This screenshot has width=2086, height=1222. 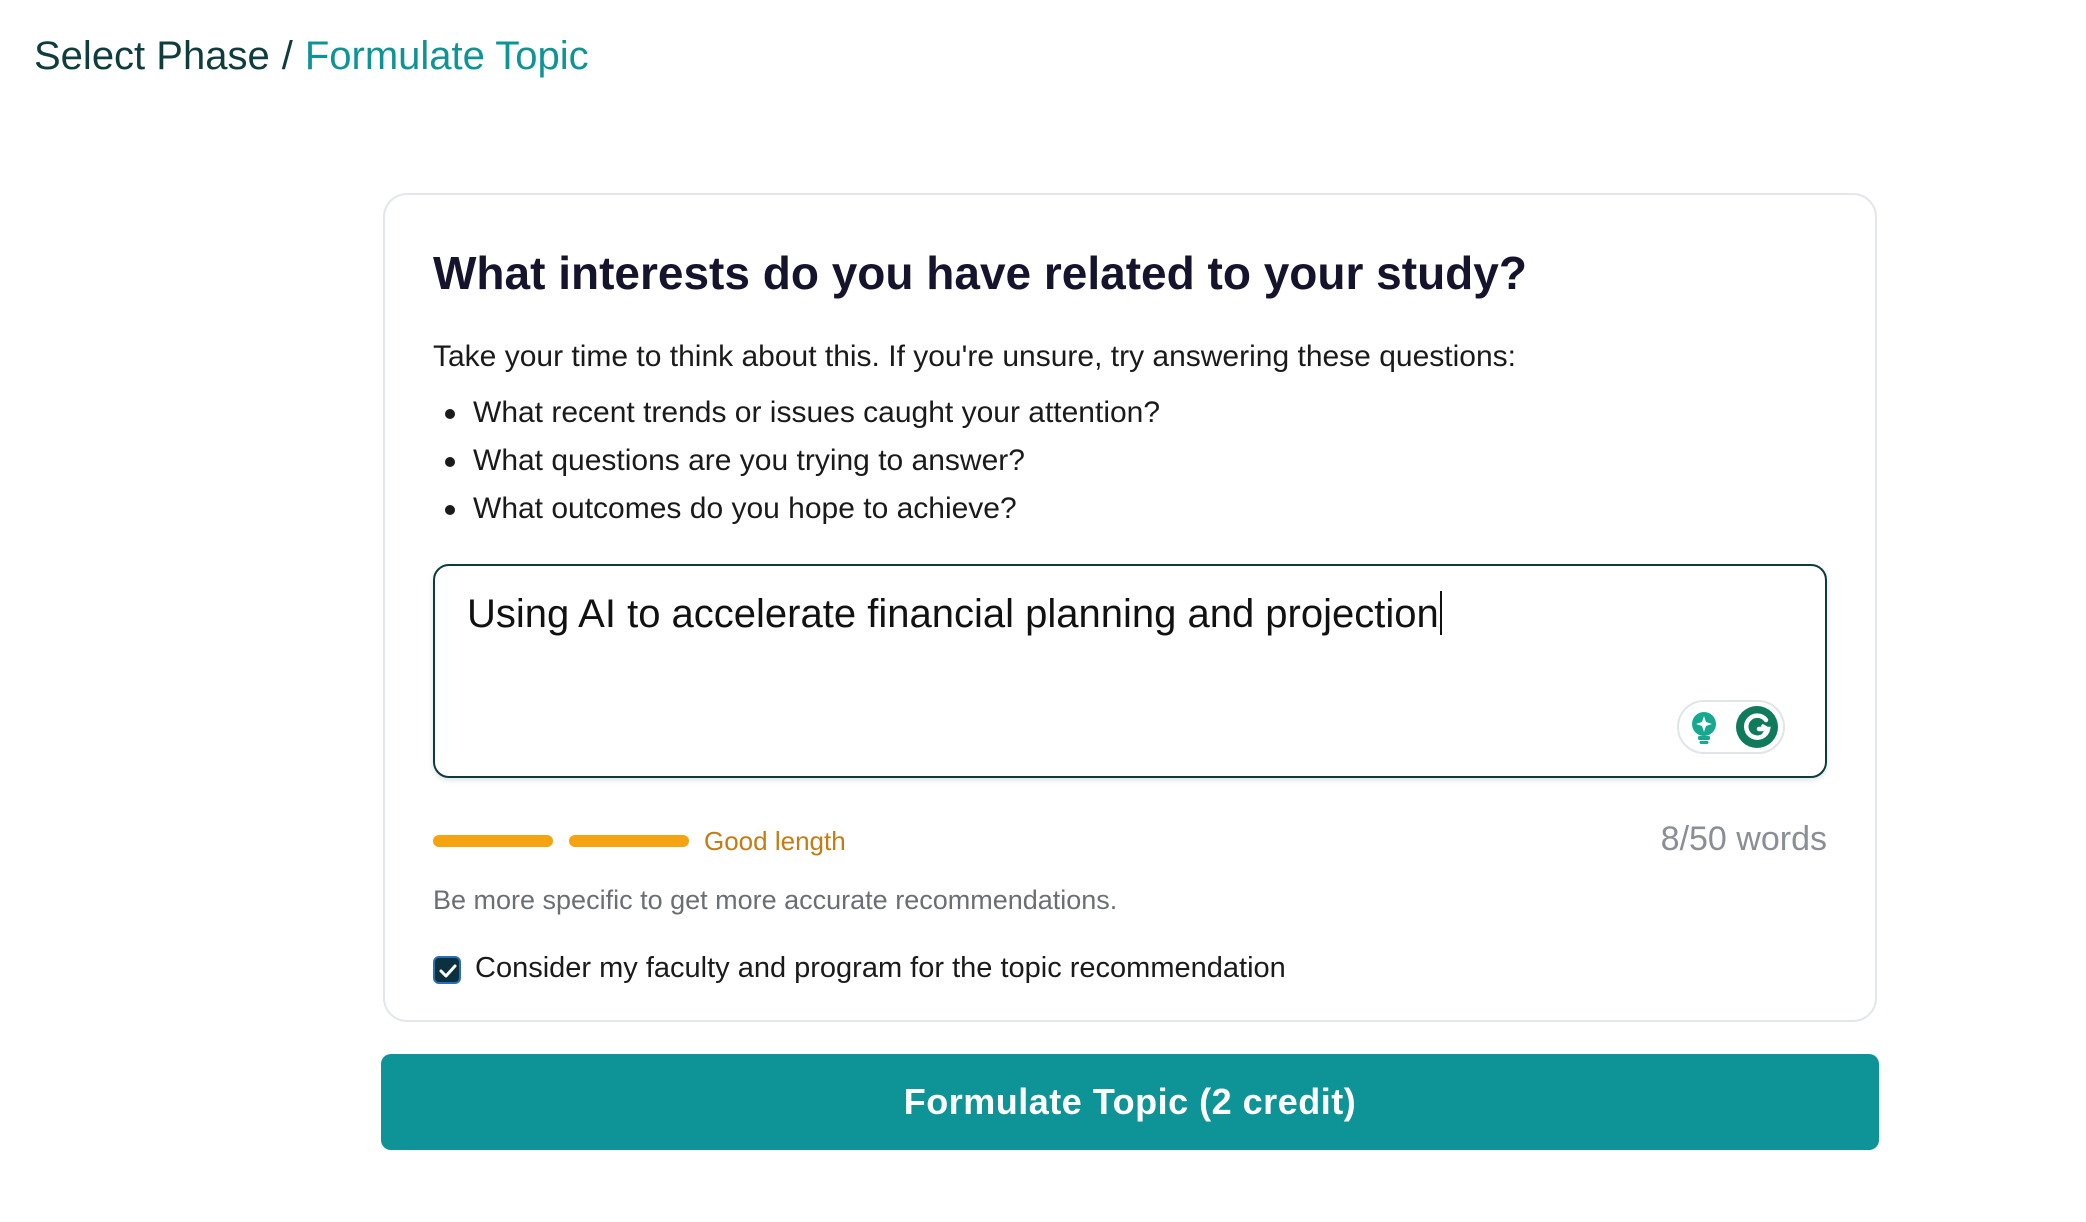 What do you see at coordinates (152, 56) in the screenshot?
I see `breadcrumb-select-phase: Select Phase` at bounding box center [152, 56].